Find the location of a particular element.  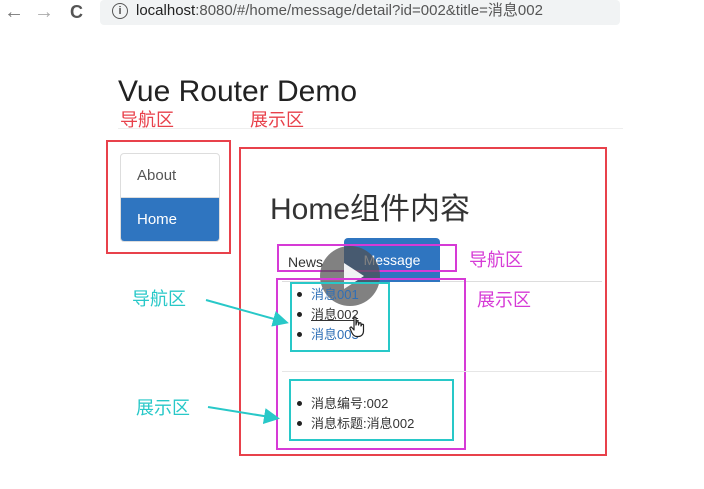

arrow-list-nav is located at coordinates (247, 313).